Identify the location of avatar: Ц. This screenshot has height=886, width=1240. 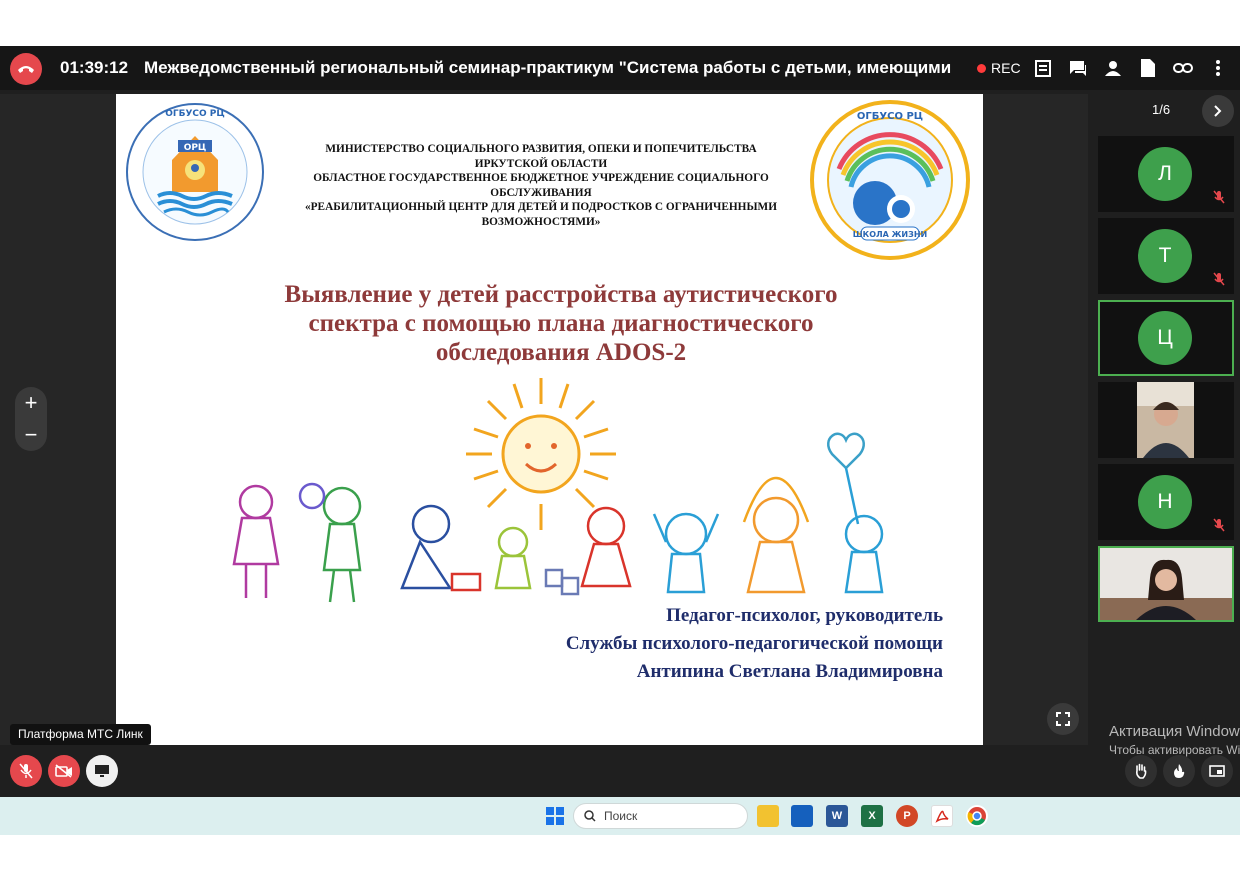
(1165, 338).